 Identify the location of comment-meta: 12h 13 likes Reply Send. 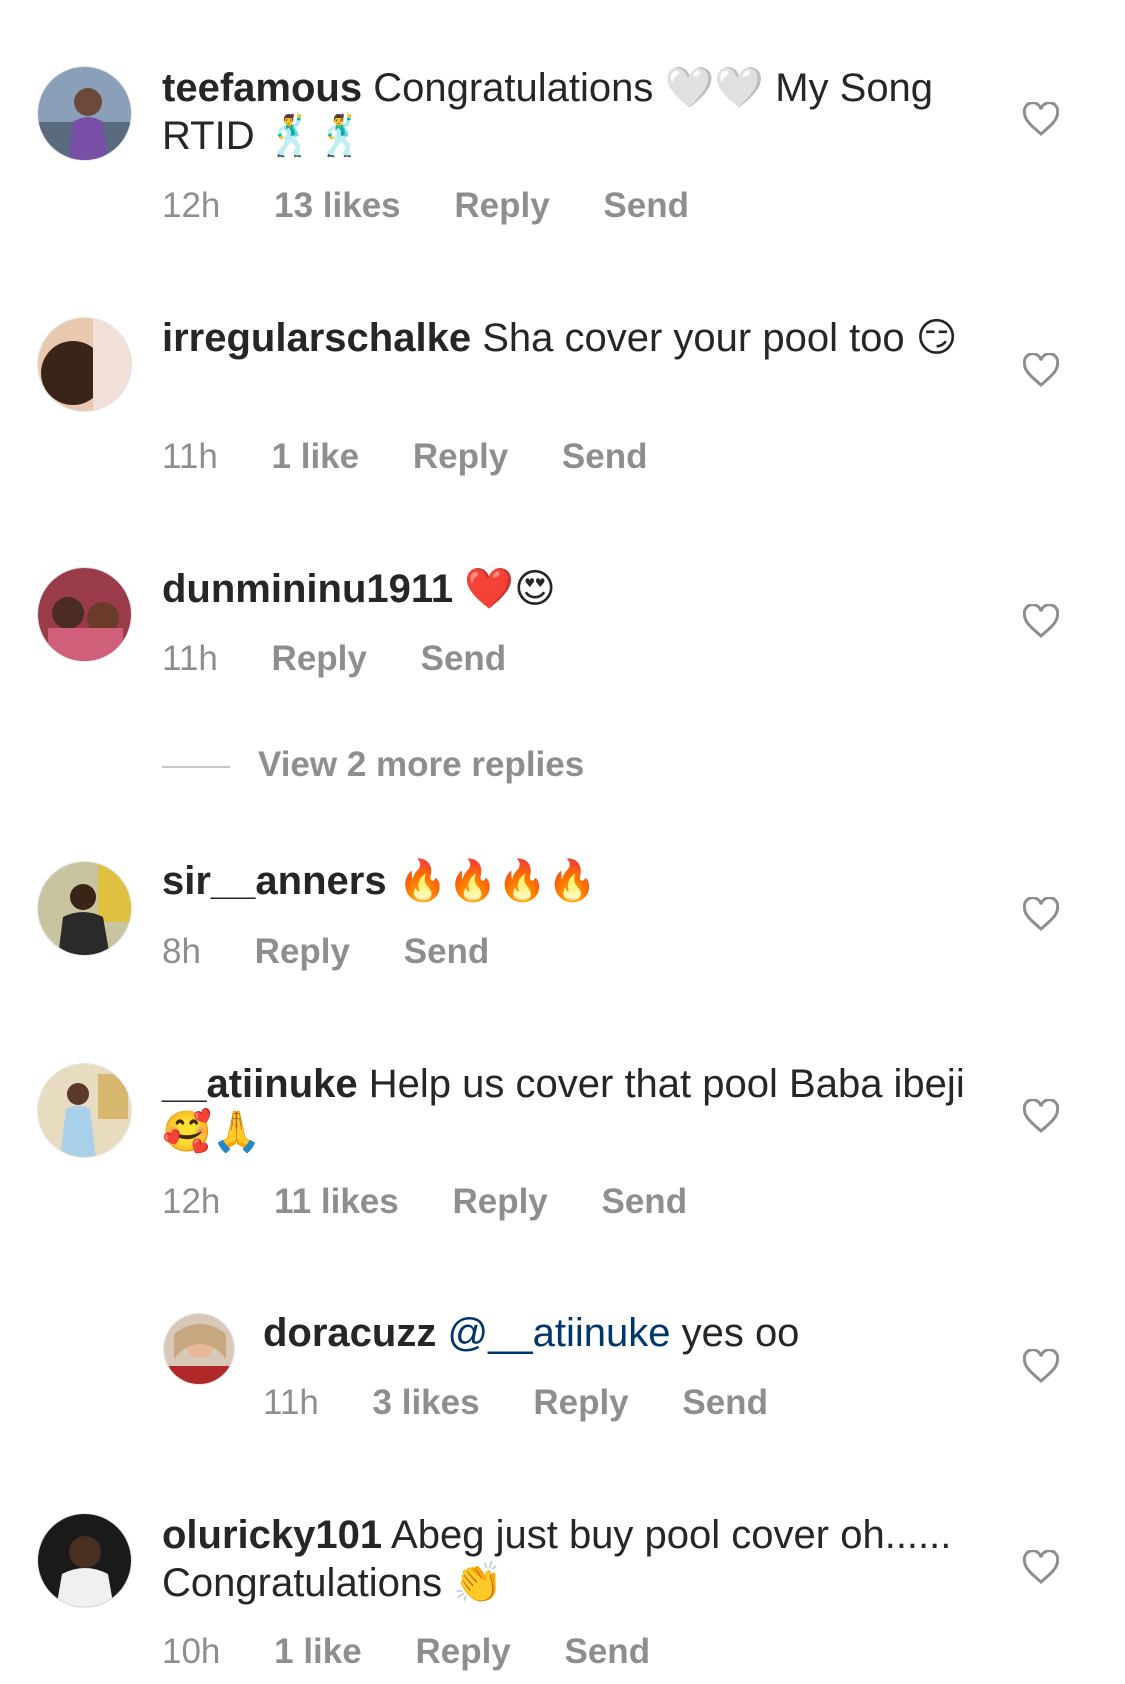
(447, 206).